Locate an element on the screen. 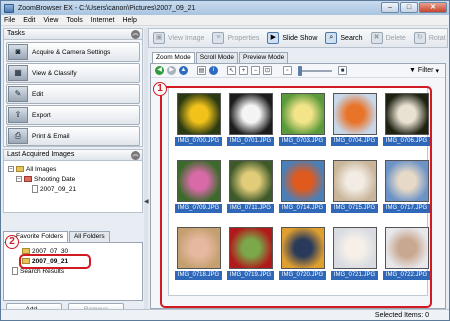 The width and height of the screenshot is (450, 321). properties-button: ≡ Properties is located at coordinates (235, 38).